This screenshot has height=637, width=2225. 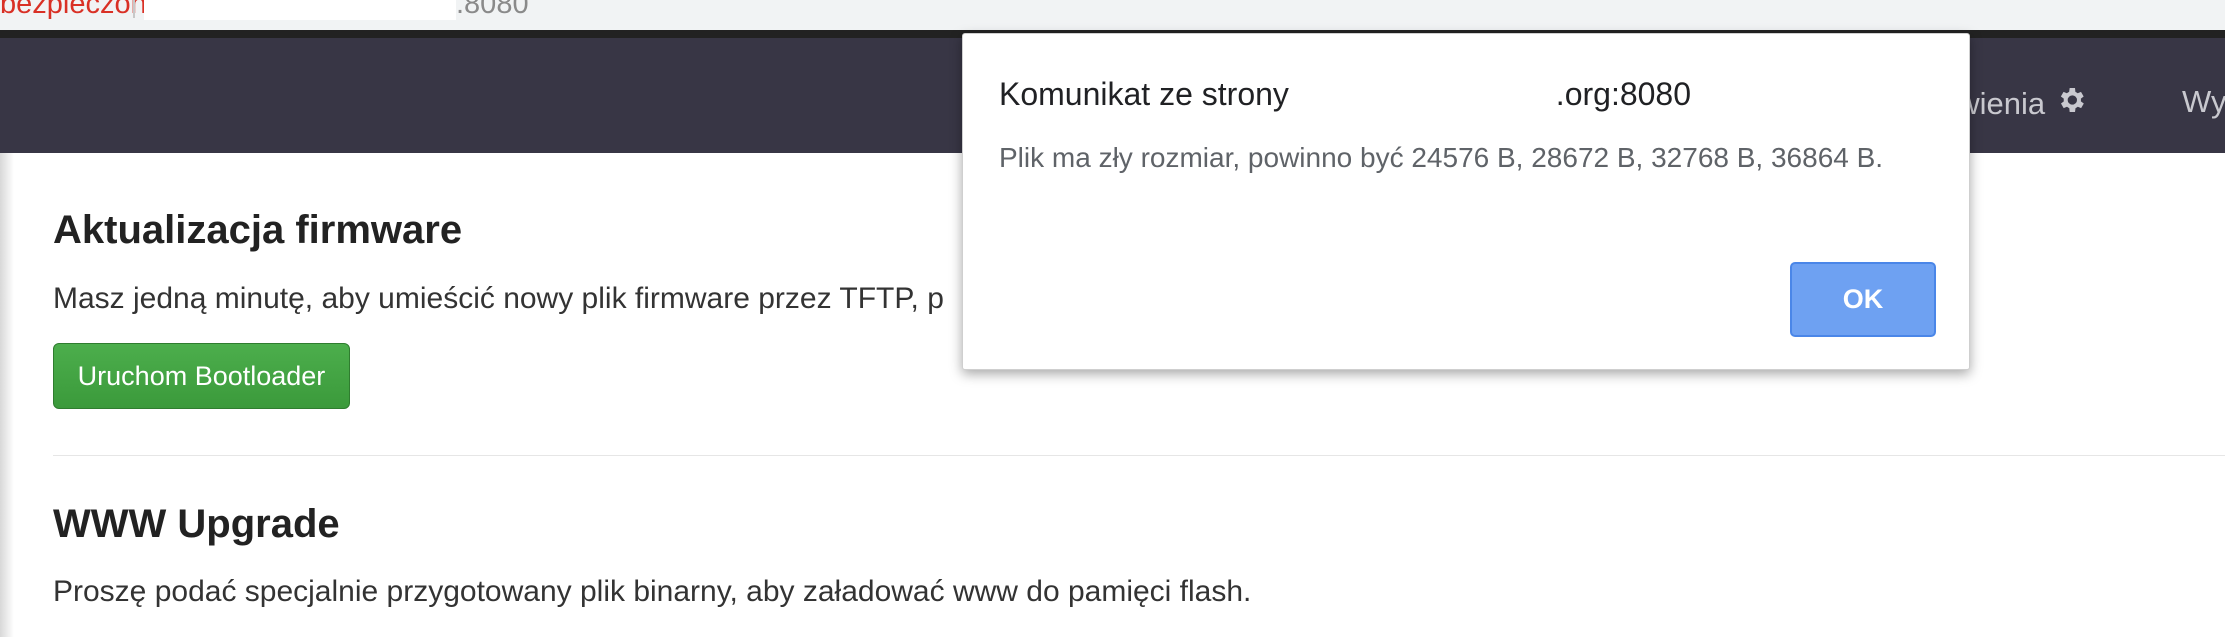 What do you see at coordinates (81, 10) in the screenshot?
I see `security-status: bezpieczona` at bounding box center [81, 10].